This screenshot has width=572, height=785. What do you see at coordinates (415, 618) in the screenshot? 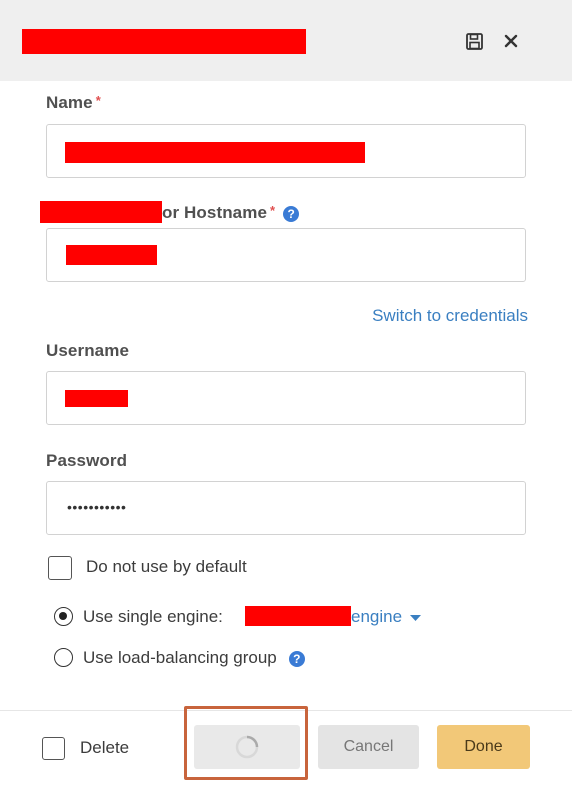
I see `caret-down-icon` at bounding box center [415, 618].